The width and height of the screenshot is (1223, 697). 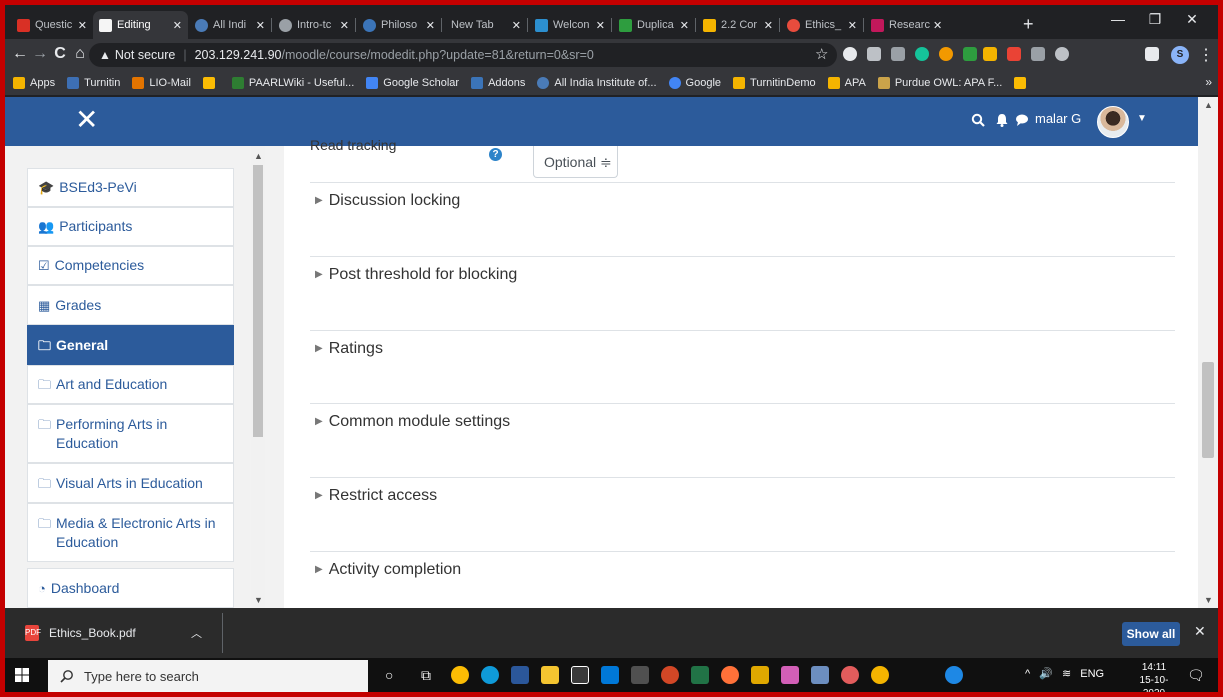 I want to click on chevron-up-icon: ︿, so click(x=196, y=633).